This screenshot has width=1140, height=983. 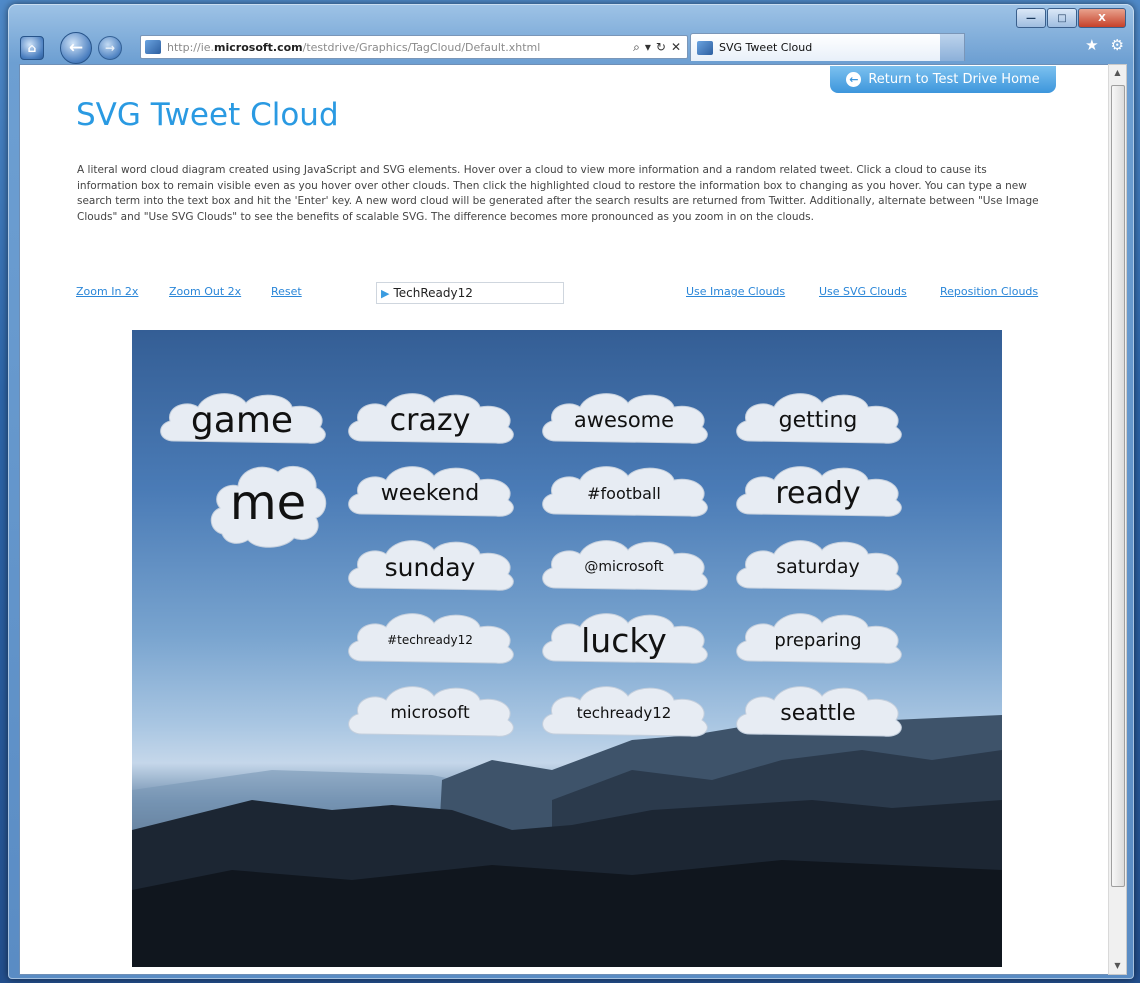 What do you see at coordinates (624, 567) in the screenshot?
I see `cloud-item: @microsoft` at bounding box center [624, 567].